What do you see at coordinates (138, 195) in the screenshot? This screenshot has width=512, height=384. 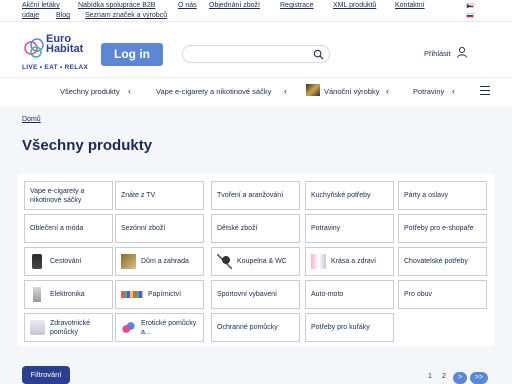 I see `category-label: Znáte z TV` at bounding box center [138, 195].